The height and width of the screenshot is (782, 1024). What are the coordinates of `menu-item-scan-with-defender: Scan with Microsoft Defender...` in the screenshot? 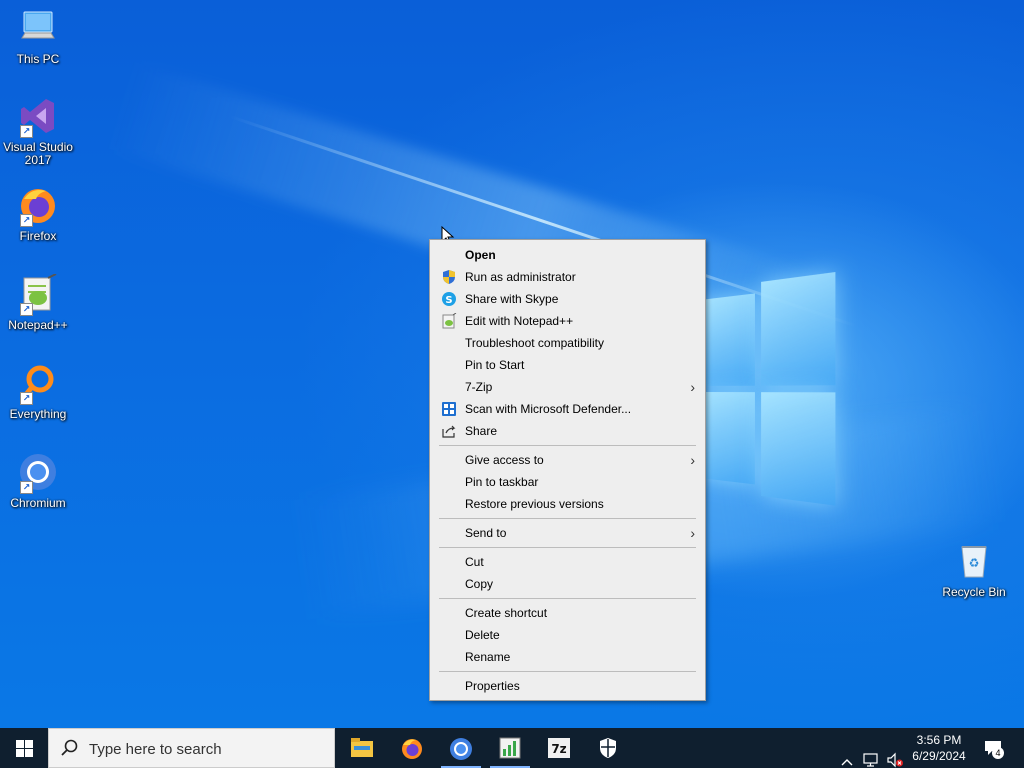 It's located at (567, 409).